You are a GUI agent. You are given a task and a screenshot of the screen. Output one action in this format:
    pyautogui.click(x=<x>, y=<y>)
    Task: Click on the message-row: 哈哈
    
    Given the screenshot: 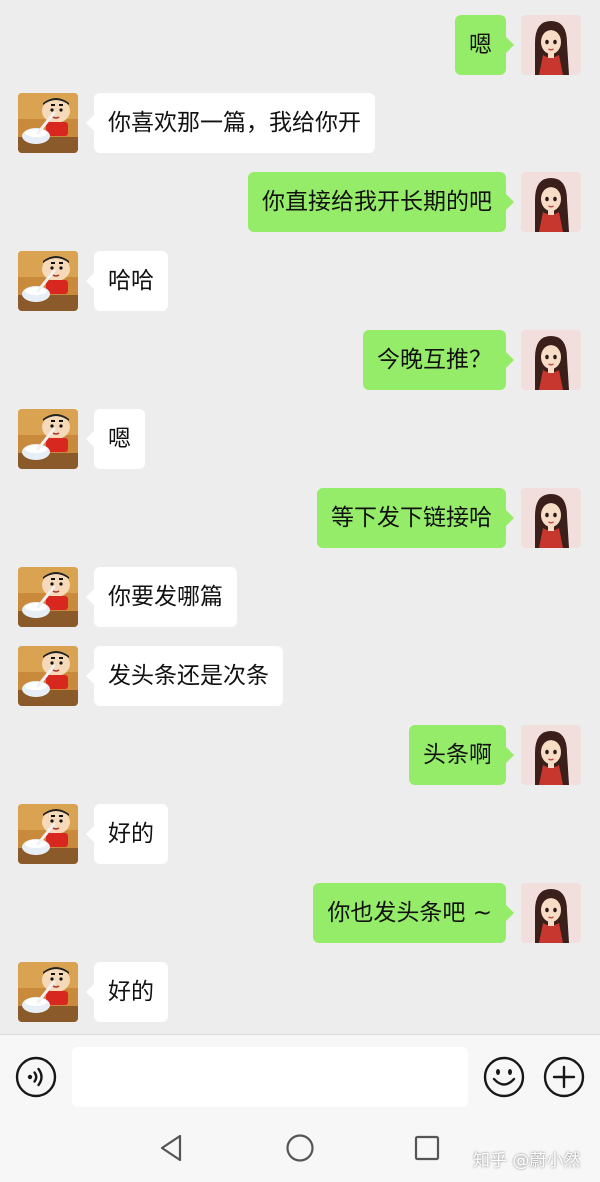 What is the action you would take?
    pyautogui.click(x=300, y=281)
    